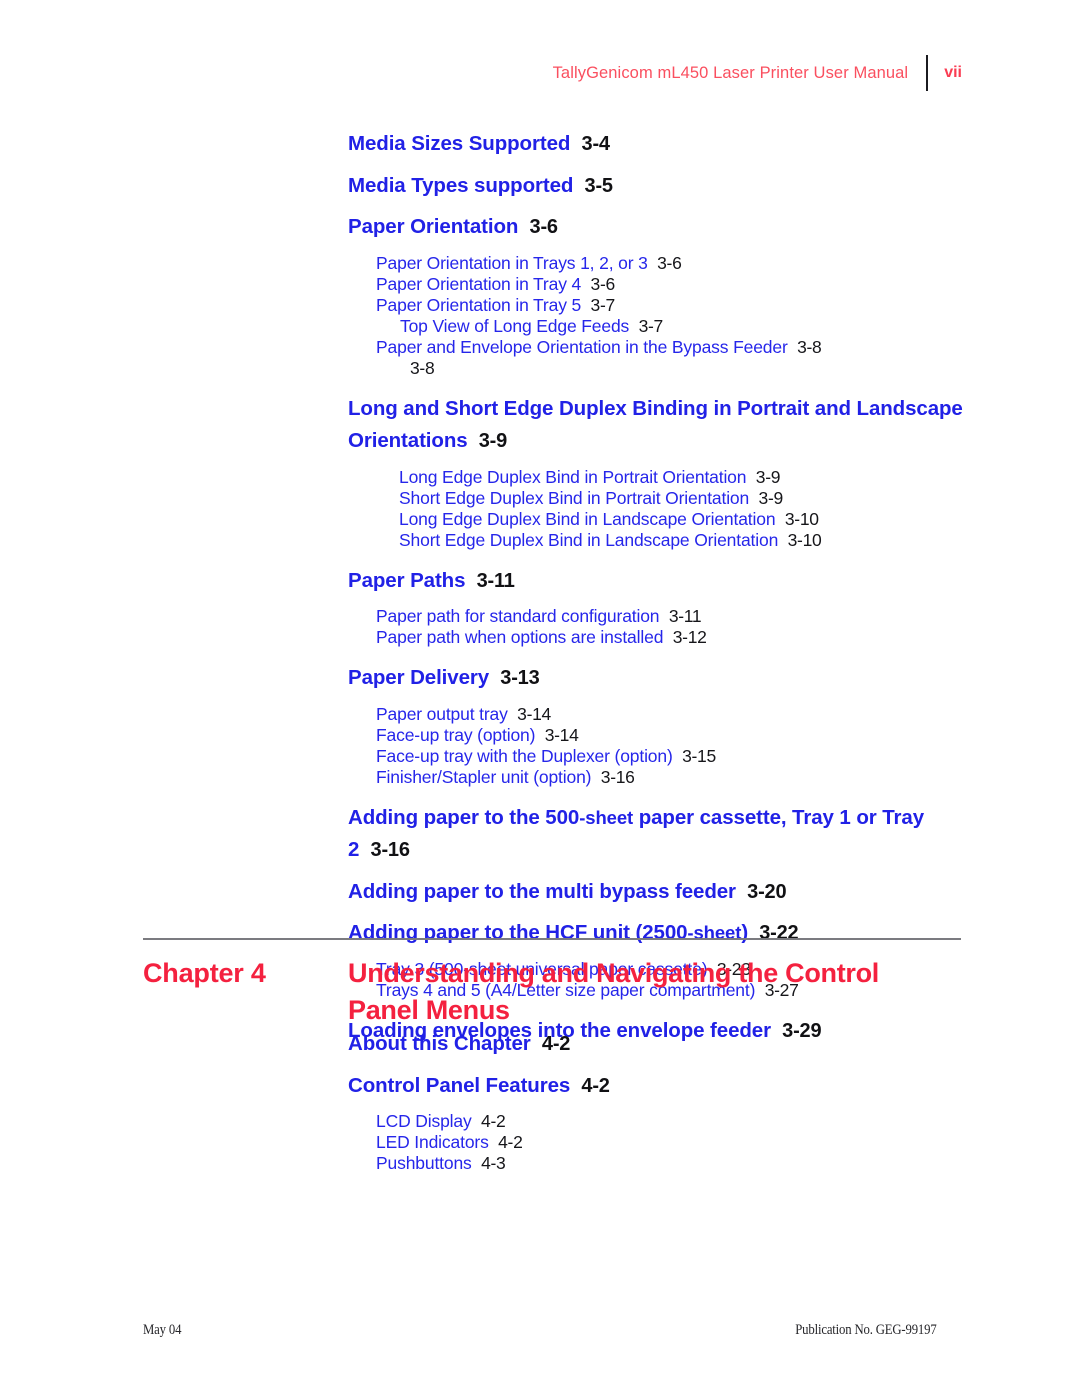  Describe the element at coordinates (689, 637) in the screenshot. I see `toc-entry-page-number: 3-12` at that location.